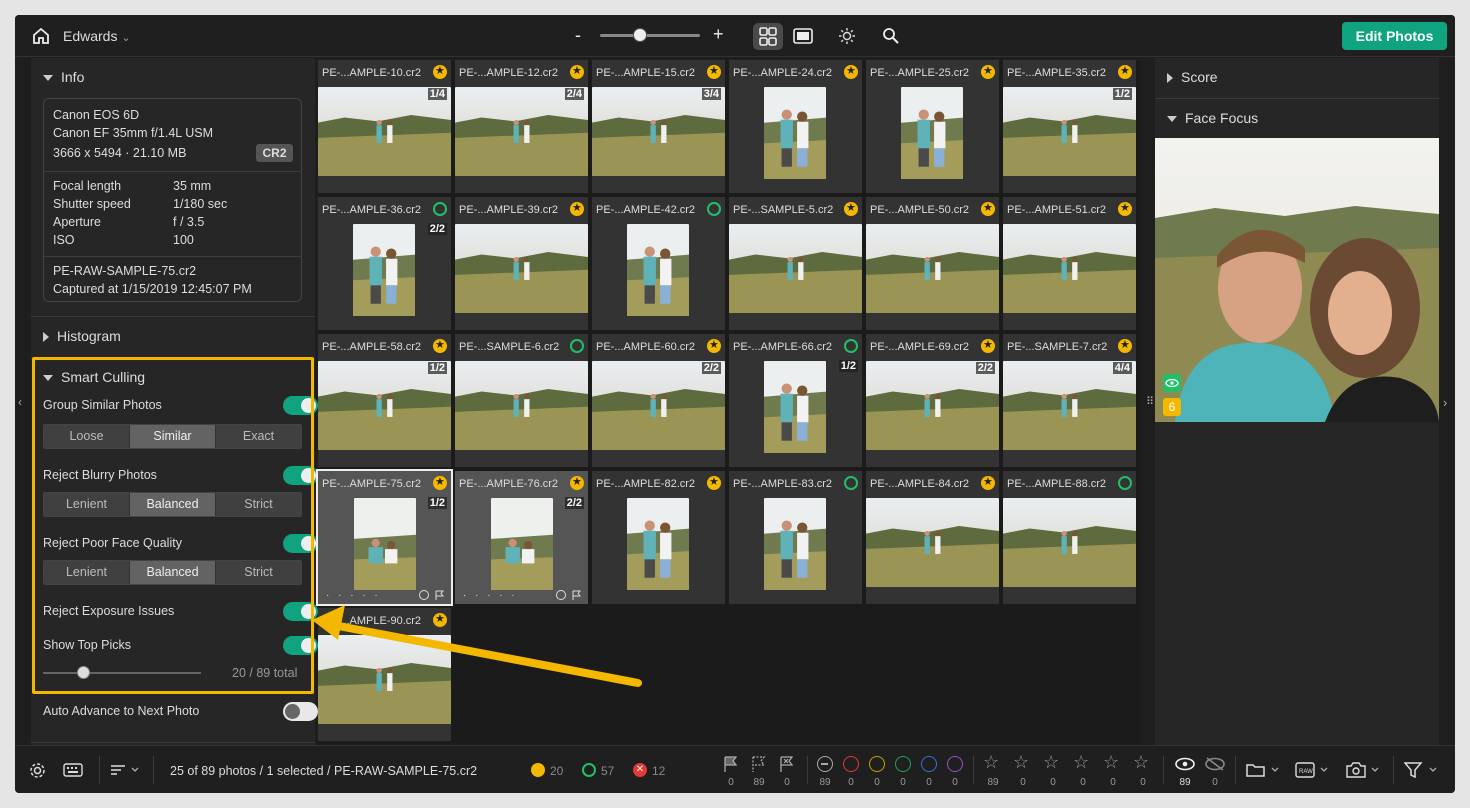  Describe the element at coordinates (1215, 764) in the screenshot. I see `eye-closed-icon` at that location.